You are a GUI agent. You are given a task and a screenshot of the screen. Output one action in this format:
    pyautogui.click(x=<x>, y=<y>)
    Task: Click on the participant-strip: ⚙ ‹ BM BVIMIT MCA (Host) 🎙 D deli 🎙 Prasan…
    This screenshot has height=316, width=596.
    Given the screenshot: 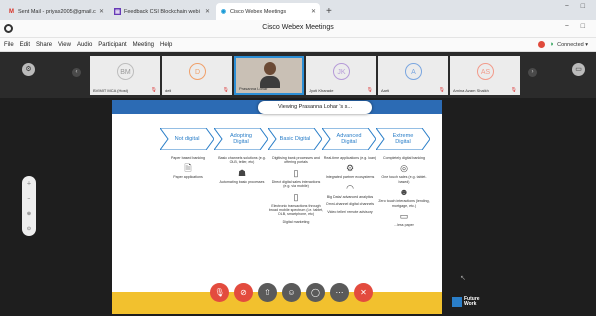 What is the action you would take?
    pyautogui.click(x=298, y=75)
    